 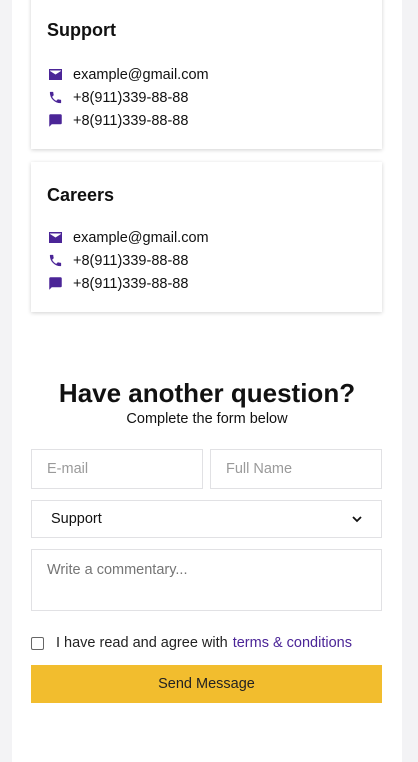 I want to click on chevron-down-icon, so click(x=357, y=519).